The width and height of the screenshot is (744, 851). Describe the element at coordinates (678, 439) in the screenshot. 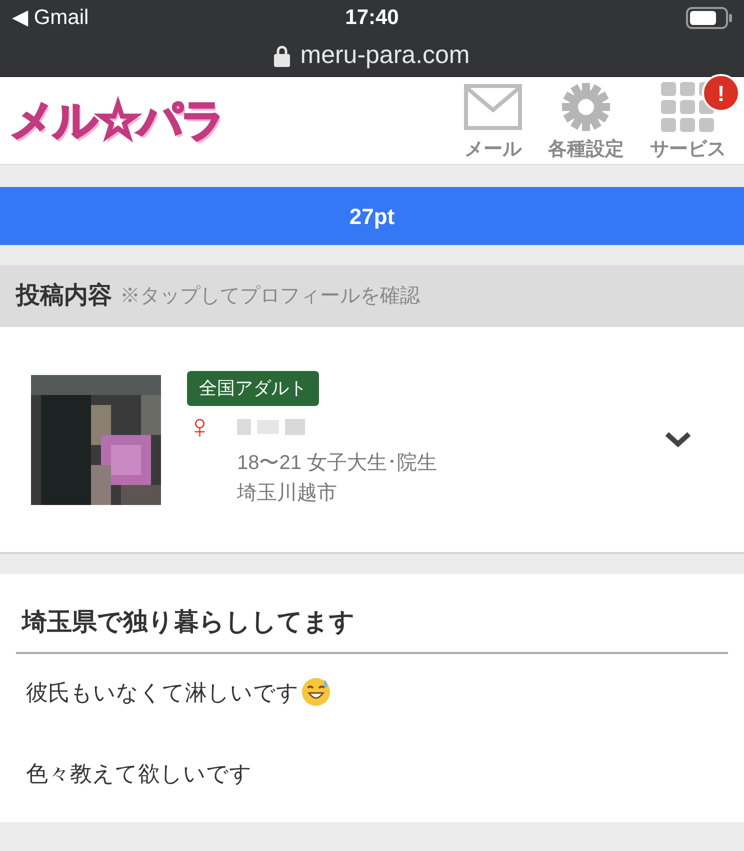

I see `chevron-down-icon` at that location.